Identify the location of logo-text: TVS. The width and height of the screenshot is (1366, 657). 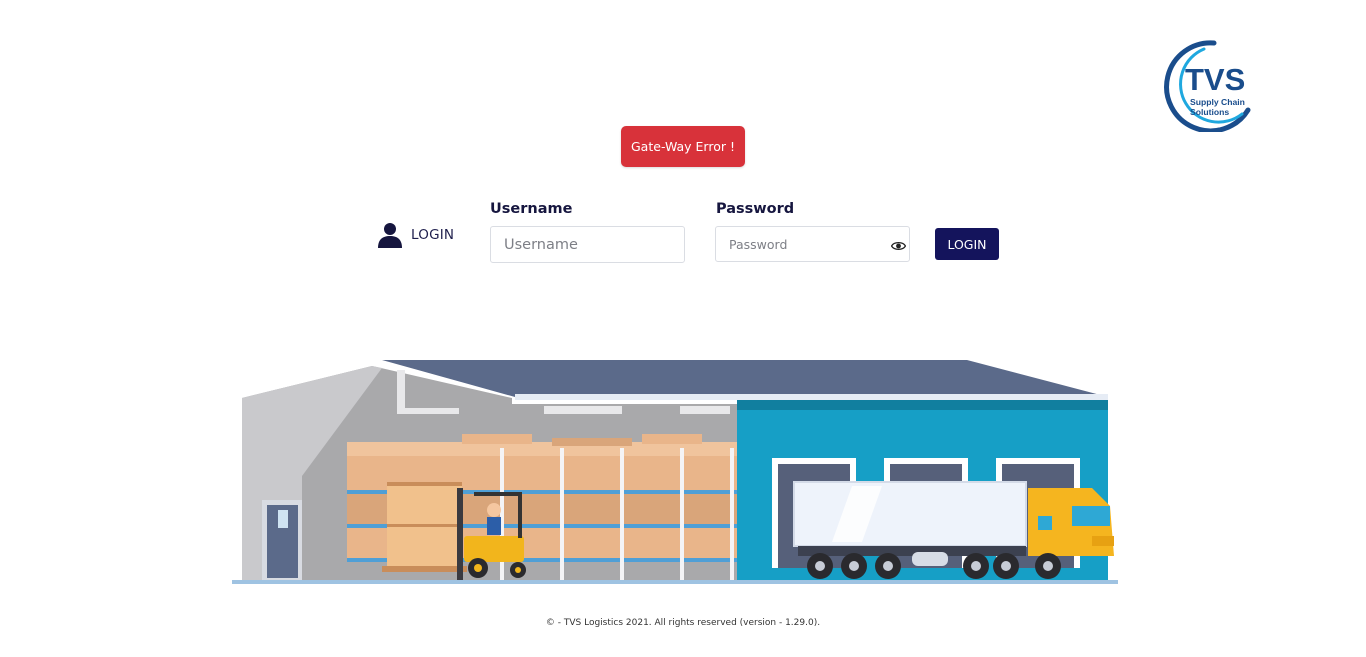
(1215, 79).